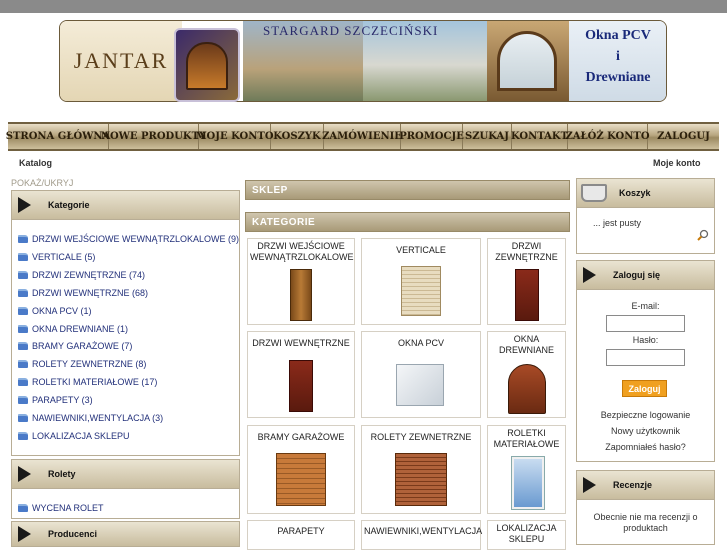  Describe the element at coordinates (594, 193) in the screenshot. I see `cart-icon` at that location.